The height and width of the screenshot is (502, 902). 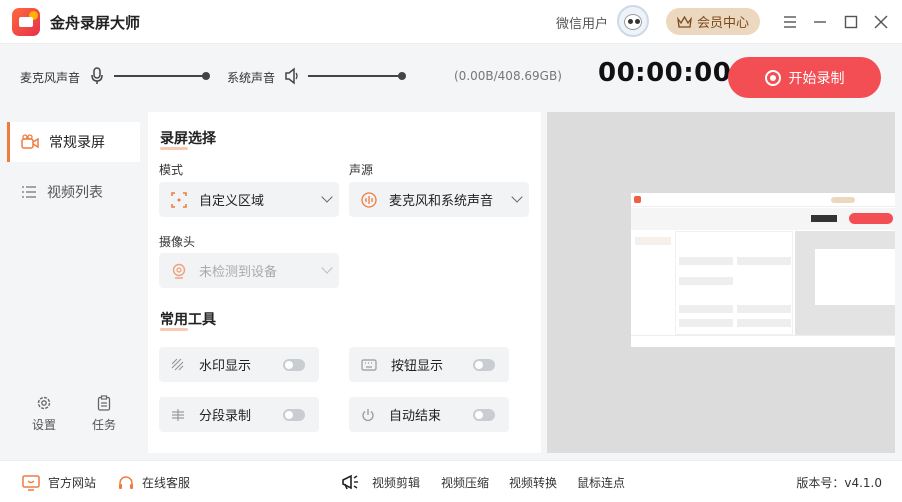 What do you see at coordinates (166, 483) in the screenshot?
I see `online-support-label: 在线客服` at bounding box center [166, 483].